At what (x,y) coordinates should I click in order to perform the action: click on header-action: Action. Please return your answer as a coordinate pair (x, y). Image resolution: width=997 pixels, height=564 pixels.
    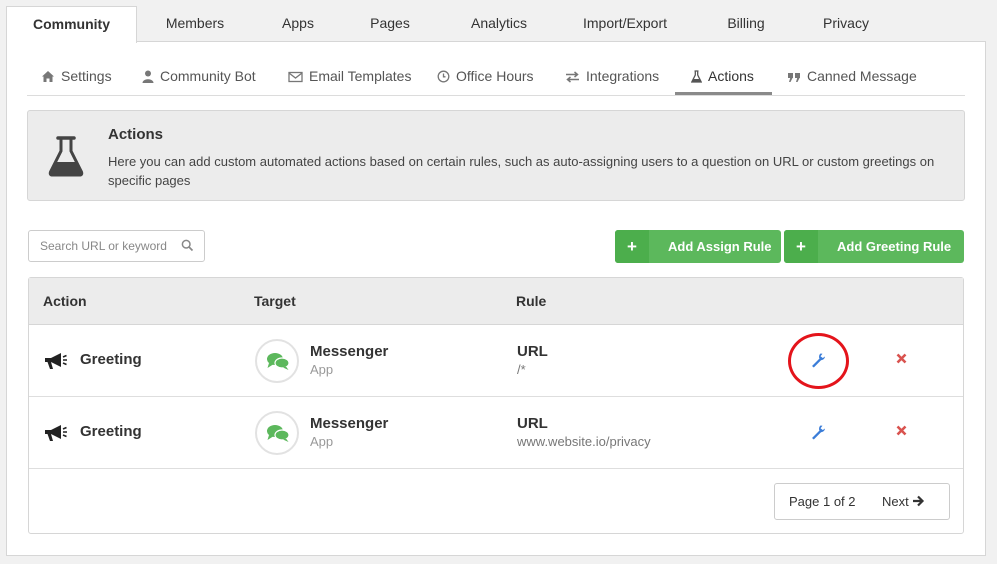
    Looking at the image, I should click on (65, 301).